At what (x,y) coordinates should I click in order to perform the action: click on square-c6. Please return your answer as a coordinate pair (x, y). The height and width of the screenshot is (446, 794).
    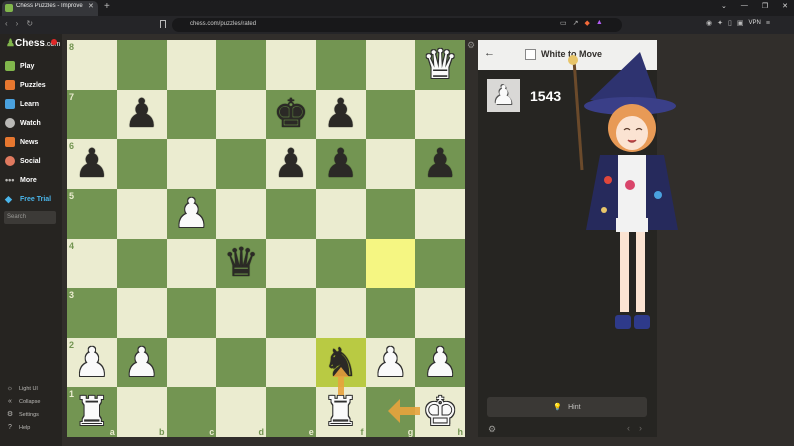
    Looking at the image, I should click on (191, 164).